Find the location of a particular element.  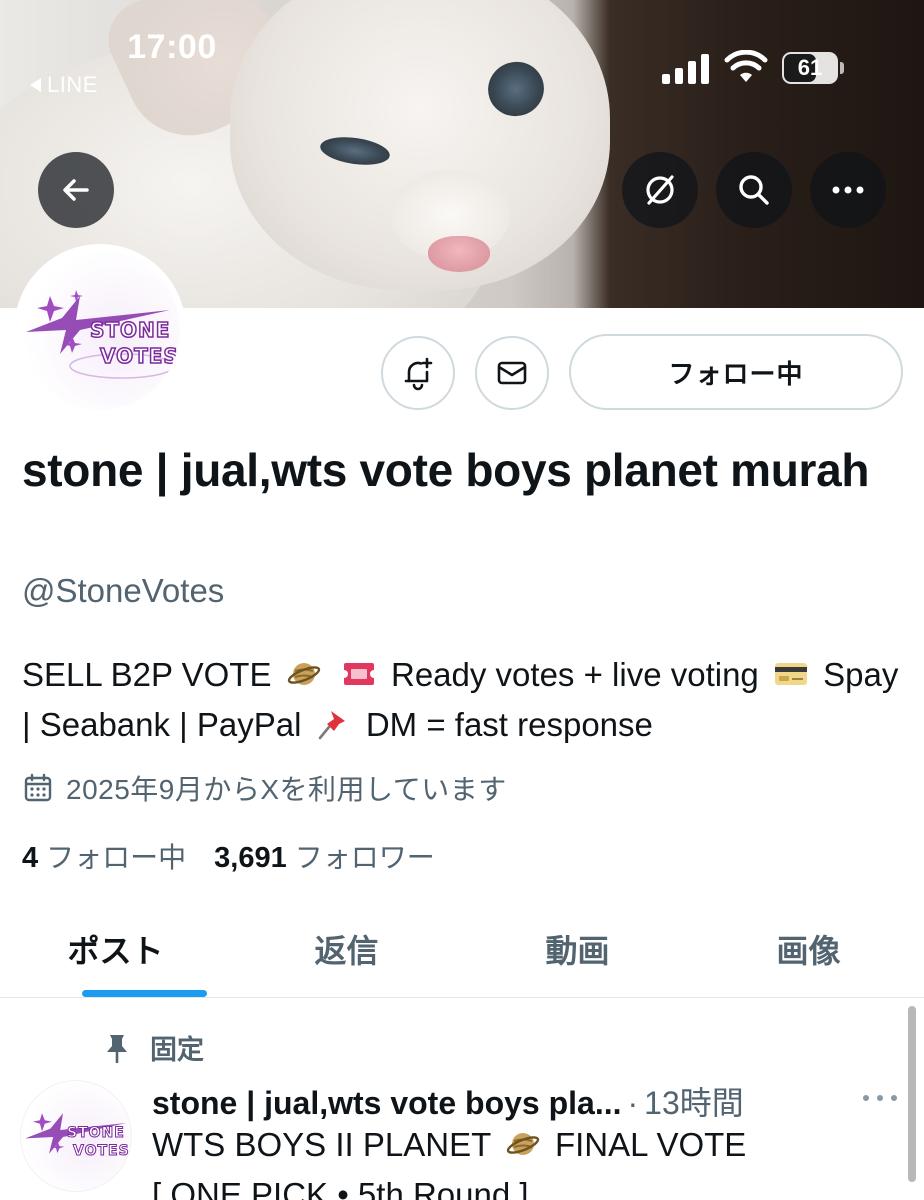

bio-text: Ready votes + live voting is located at coordinates (574, 674).